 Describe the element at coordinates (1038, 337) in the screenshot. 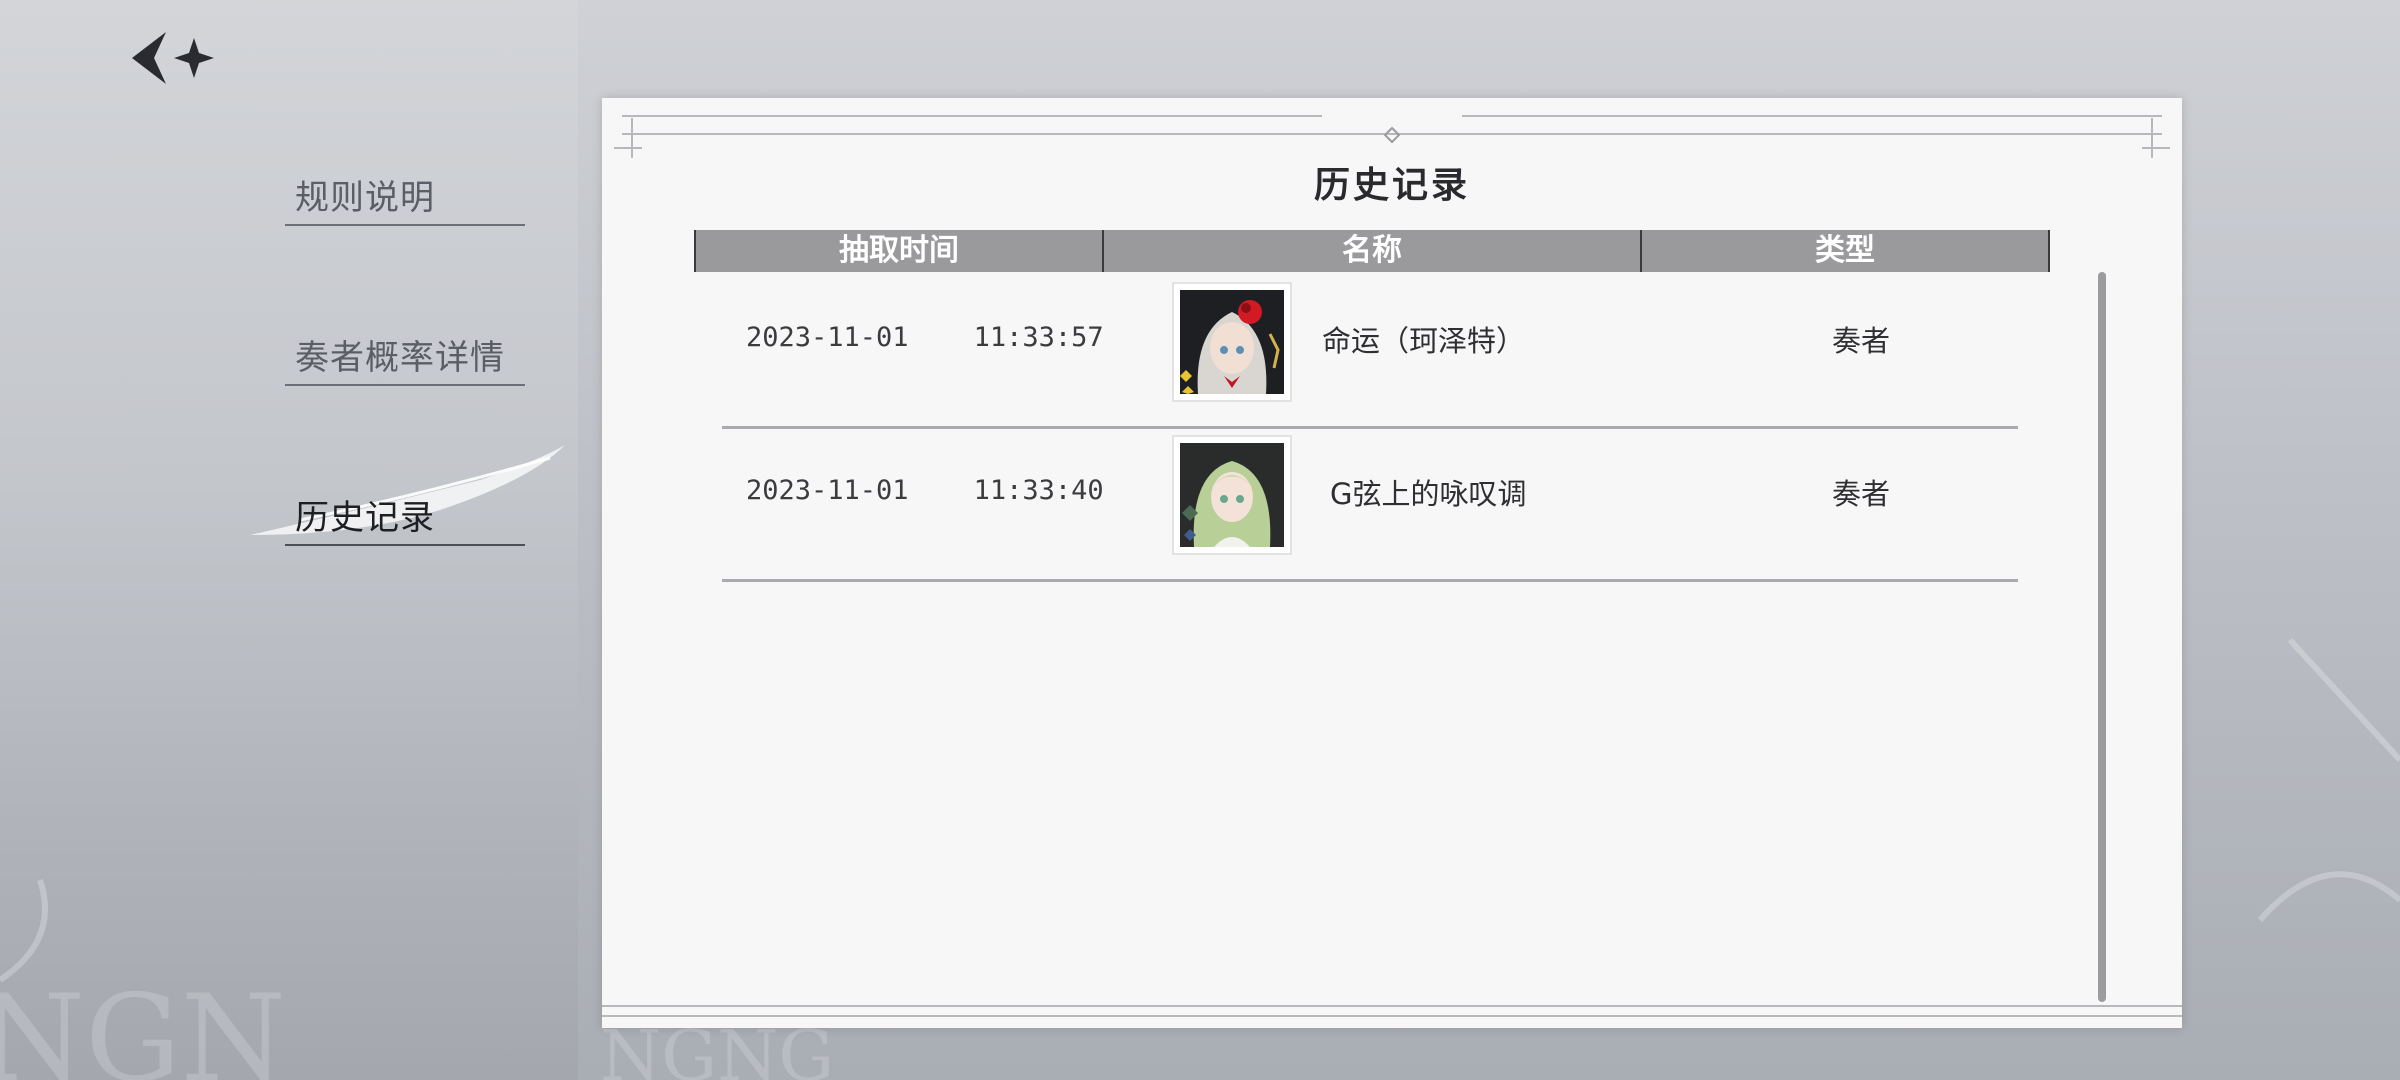

I see `draw-clock: 11:33:57` at that location.